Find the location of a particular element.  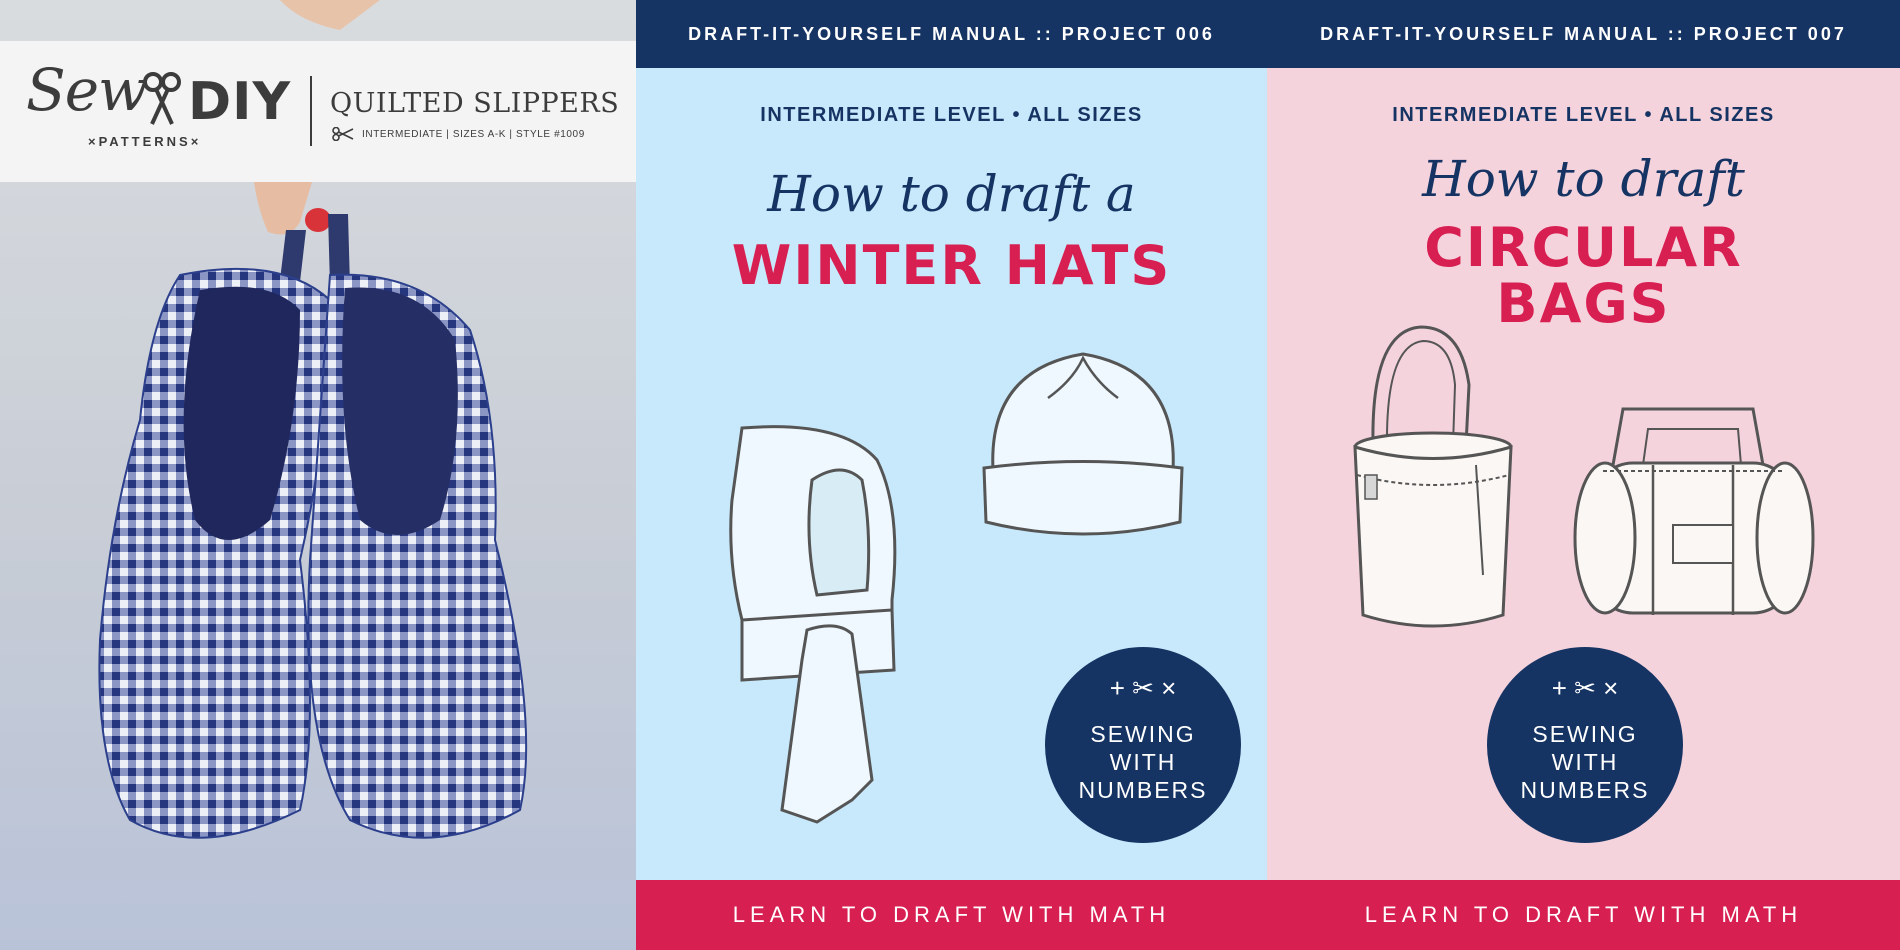

logo-script: Sew is located at coordinates (87, 90).